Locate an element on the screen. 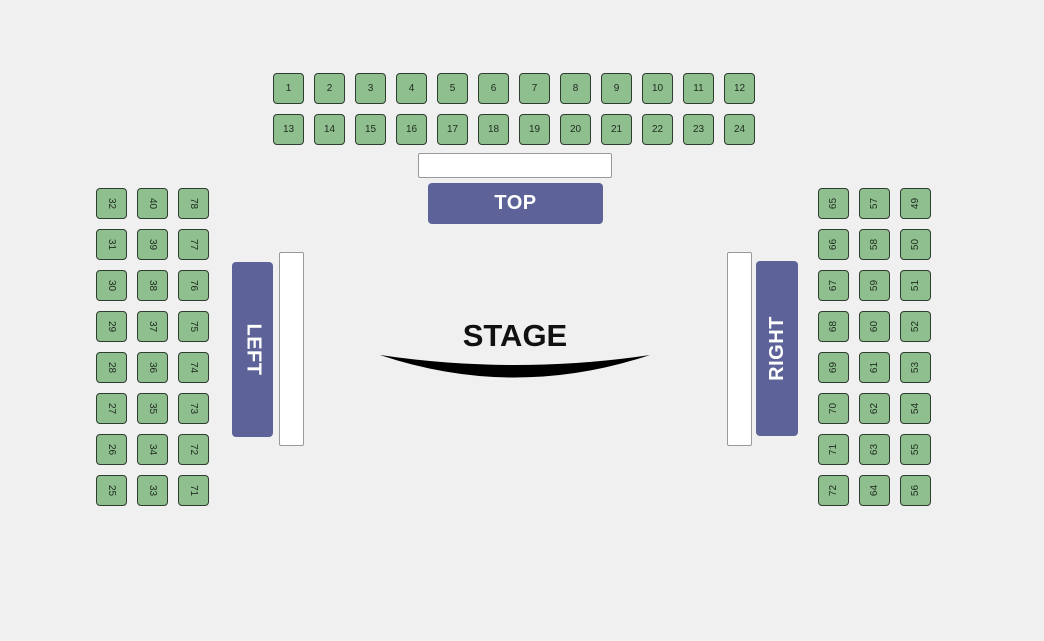 The height and width of the screenshot is (641, 1044). seat-34: 34 is located at coordinates (152, 449).